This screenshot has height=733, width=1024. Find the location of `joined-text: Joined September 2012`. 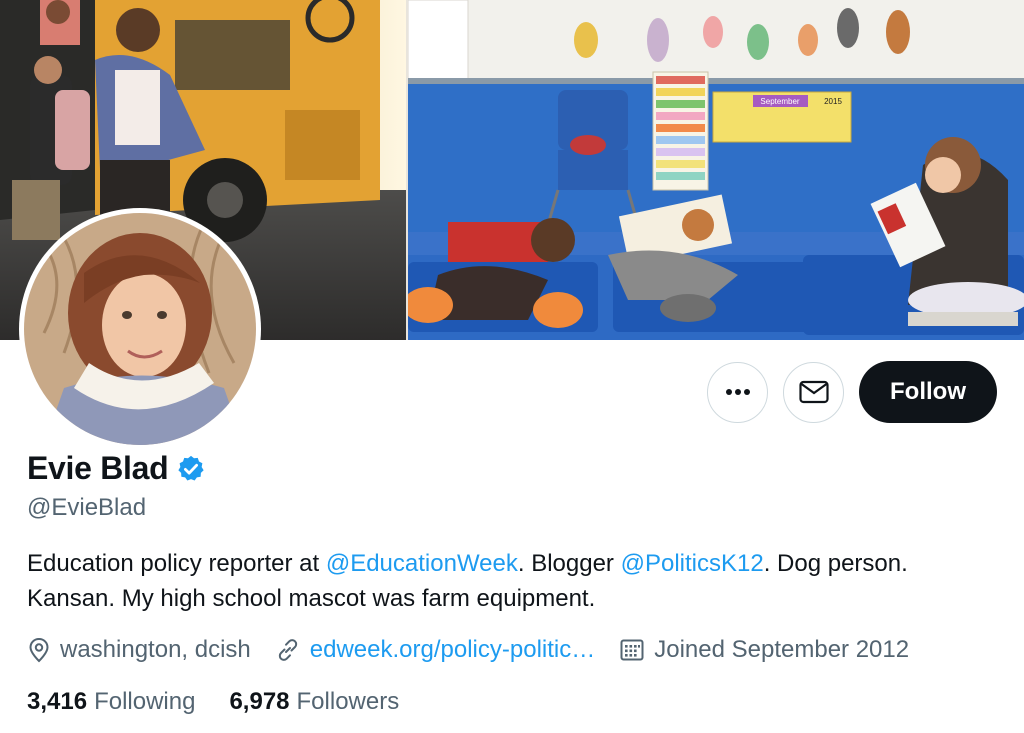

joined-text: Joined September 2012 is located at coordinates (782, 649).